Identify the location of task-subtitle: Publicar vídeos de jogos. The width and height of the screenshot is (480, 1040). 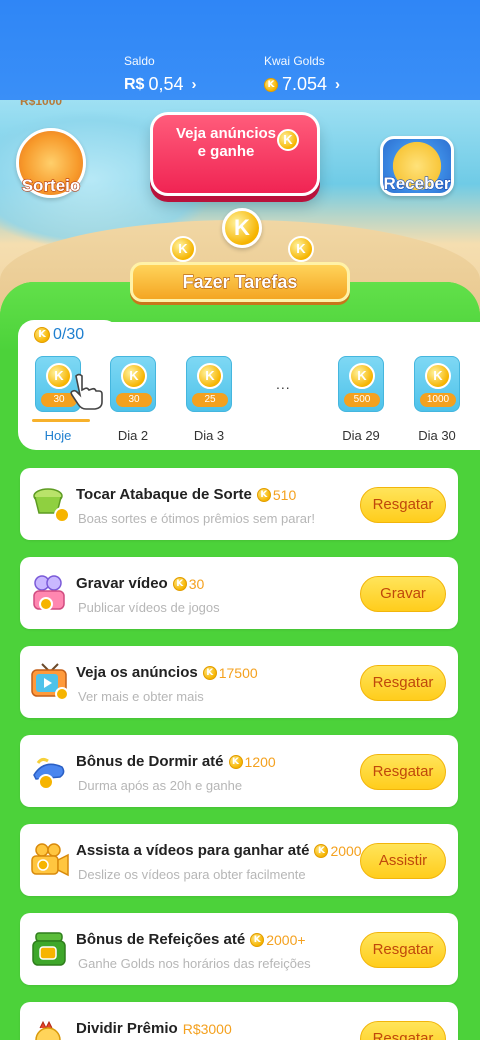
(149, 607).